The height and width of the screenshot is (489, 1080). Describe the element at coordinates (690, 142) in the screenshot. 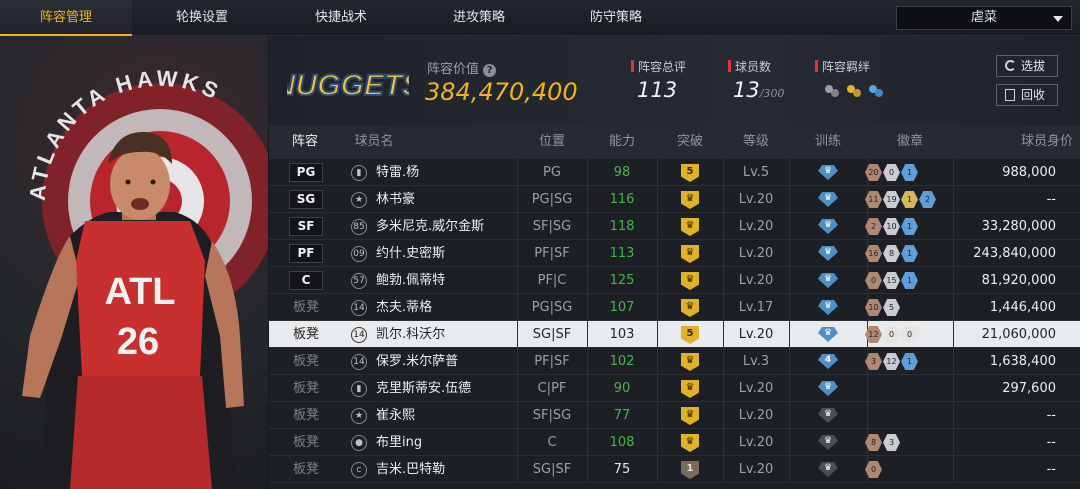

I see `col-breakthrough: 突破` at that location.